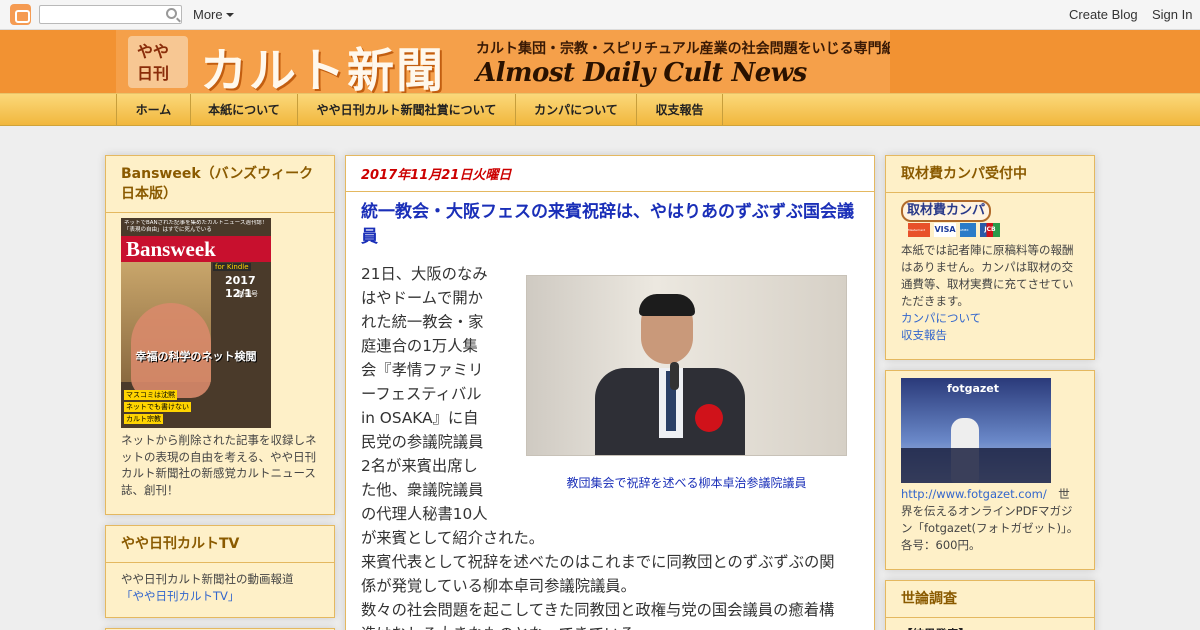 The width and height of the screenshot is (1200, 630). Describe the element at coordinates (424, 274) in the screenshot. I see `post-body-line: 21日、大阪のなみ` at that location.